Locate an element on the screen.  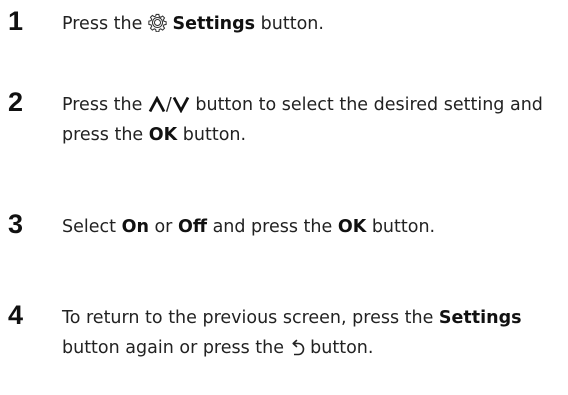
step-number: 3 is located at coordinates (16, 224).